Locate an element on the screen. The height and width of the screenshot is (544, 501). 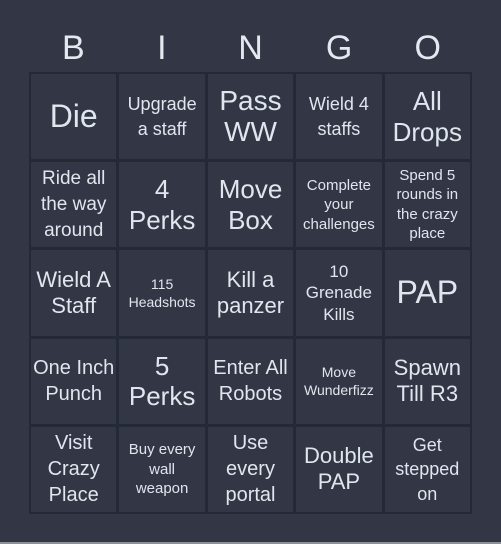
bingo-cell: Buy every wall weapon is located at coordinates (162, 469).